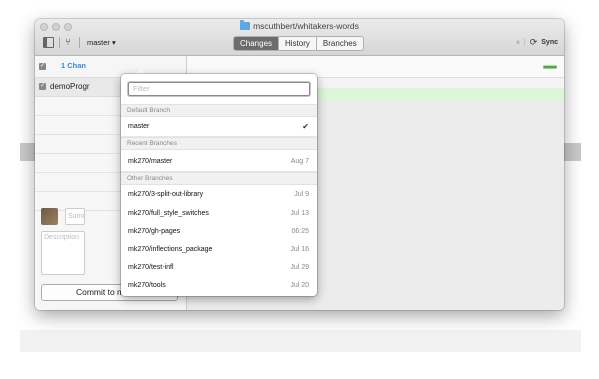 Image resolution: width=599 pixels, height=379 pixels. What do you see at coordinates (166, 194) in the screenshot?
I see `branch-item-label: mk270/3-split-out-library` at bounding box center [166, 194].